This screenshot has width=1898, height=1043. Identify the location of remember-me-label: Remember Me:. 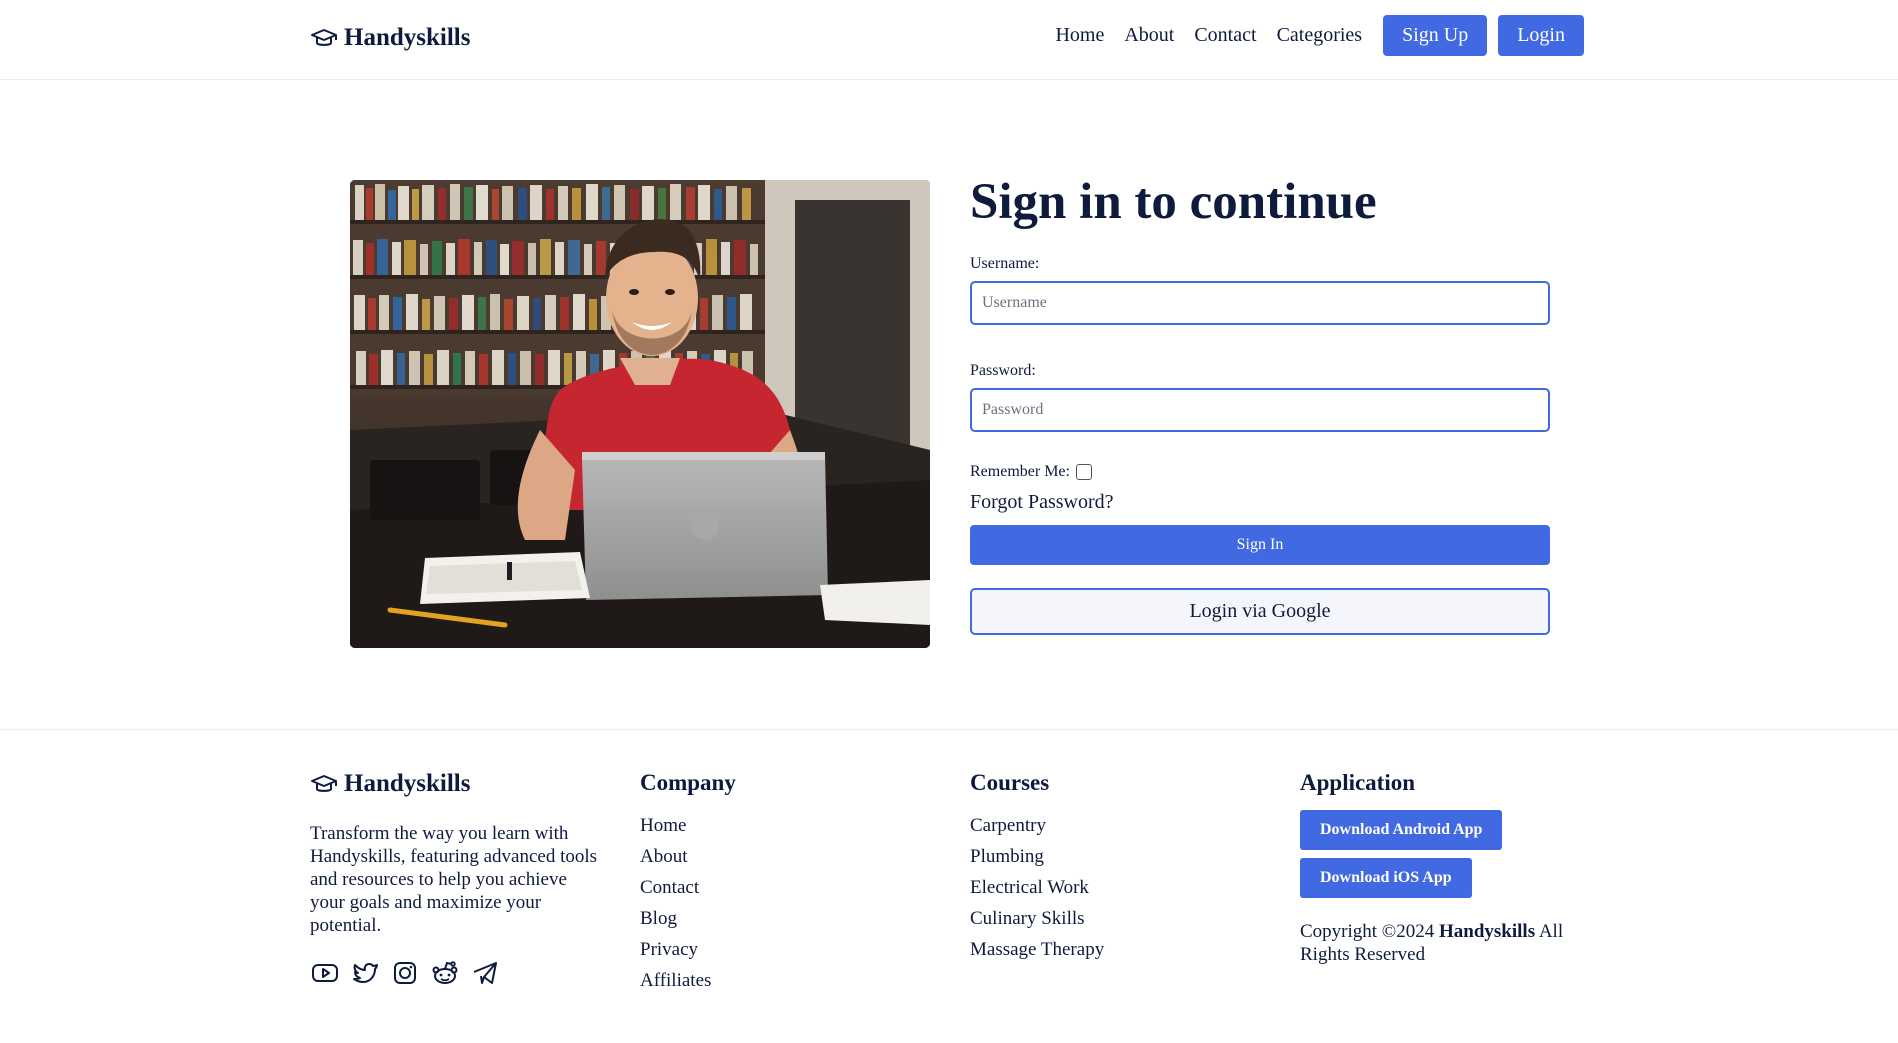
(1020, 472).